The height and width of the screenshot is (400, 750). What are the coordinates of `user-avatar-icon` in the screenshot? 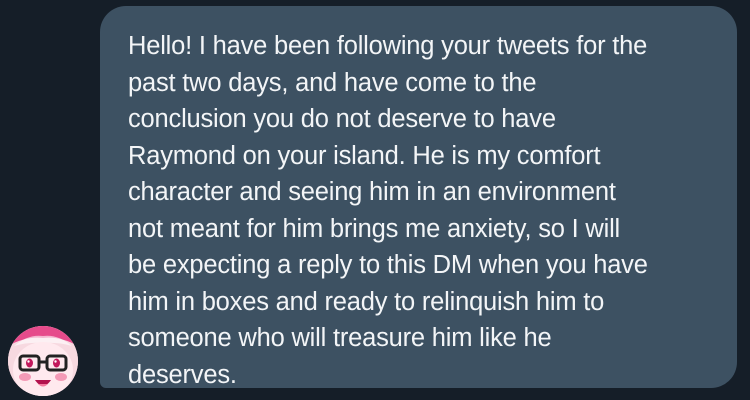 It's located at (43, 361).